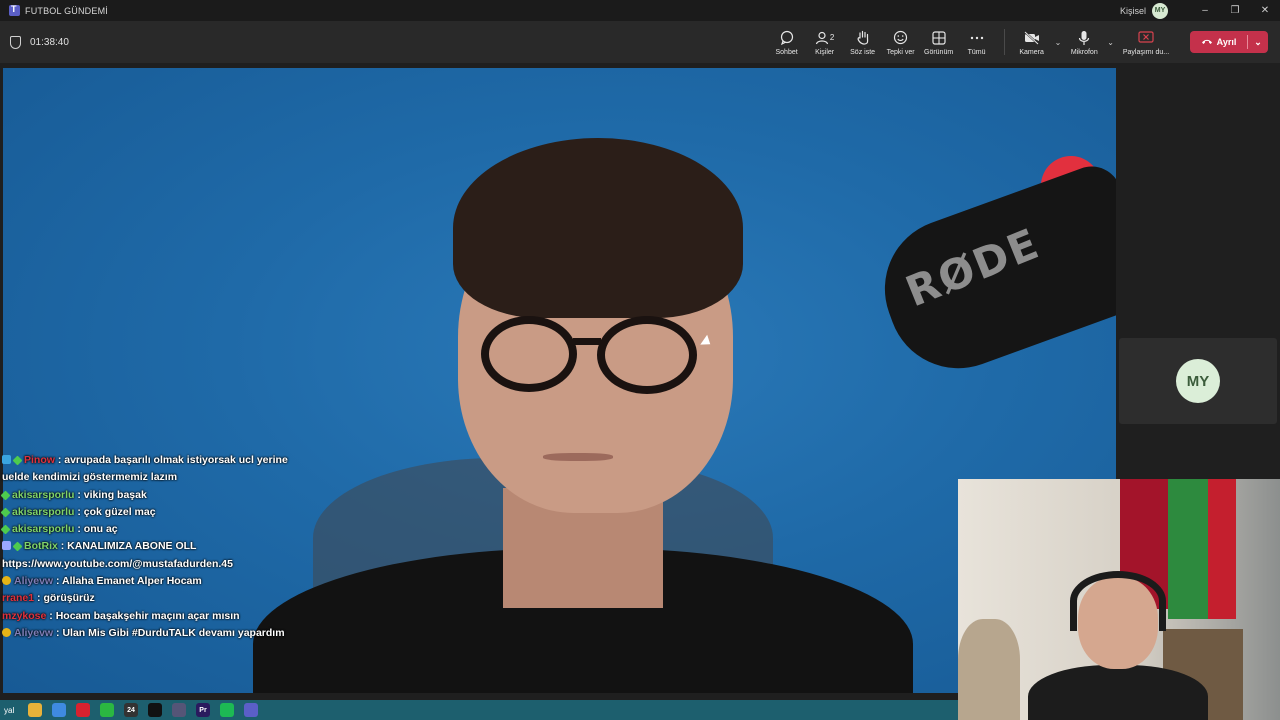  Describe the element at coordinates (203, 710) in the screenshot. I see `premiere-icon: Pr` at that location.